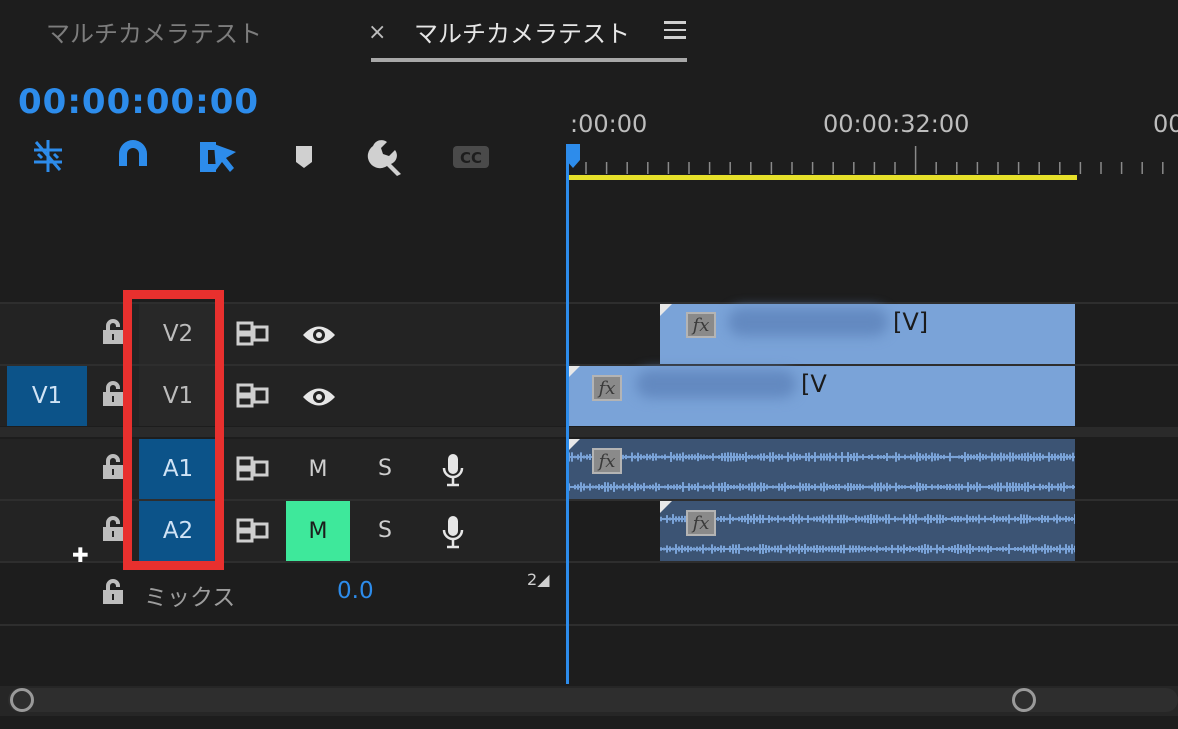 This screenshot has width=1178, height=729. Describe the element at coordinates (385, 530) in the screenshot. I see `solo-button-a2: S` at that location.